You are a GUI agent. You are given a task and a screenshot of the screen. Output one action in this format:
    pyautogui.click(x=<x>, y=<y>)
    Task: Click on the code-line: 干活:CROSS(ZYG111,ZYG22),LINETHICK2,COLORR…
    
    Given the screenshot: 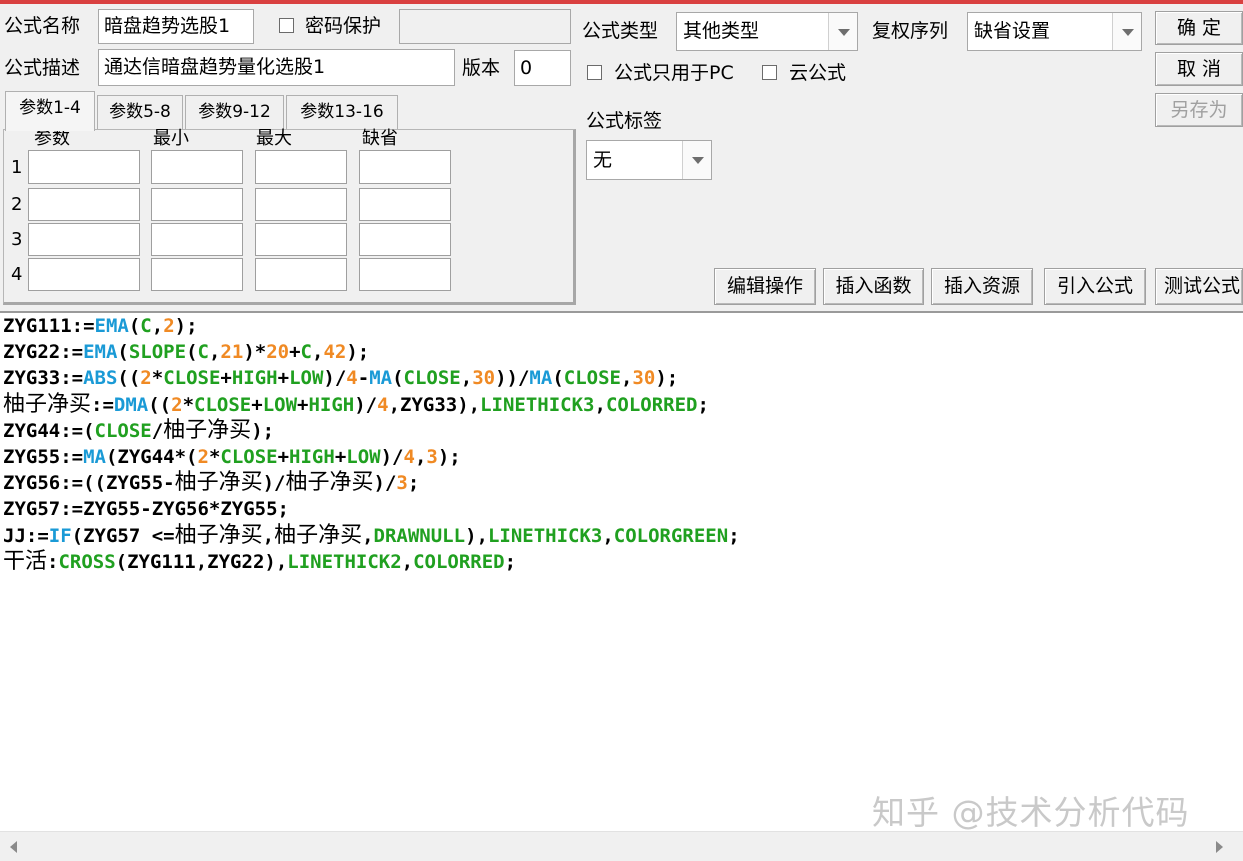 What is the action you would take?
    pyautogui.click(x=371, y=562)
    